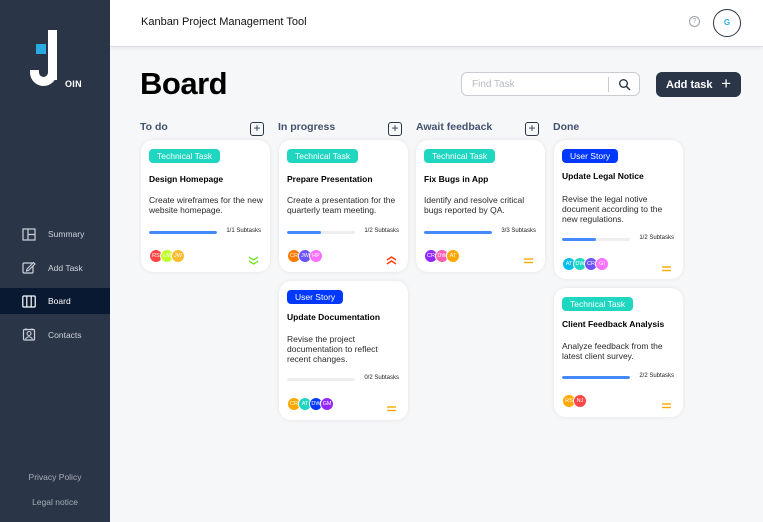 This screenshot has height=522, width=763. I want to click on sidebar-nav: Summary Add Task Board Contacts, so click(55, 288).